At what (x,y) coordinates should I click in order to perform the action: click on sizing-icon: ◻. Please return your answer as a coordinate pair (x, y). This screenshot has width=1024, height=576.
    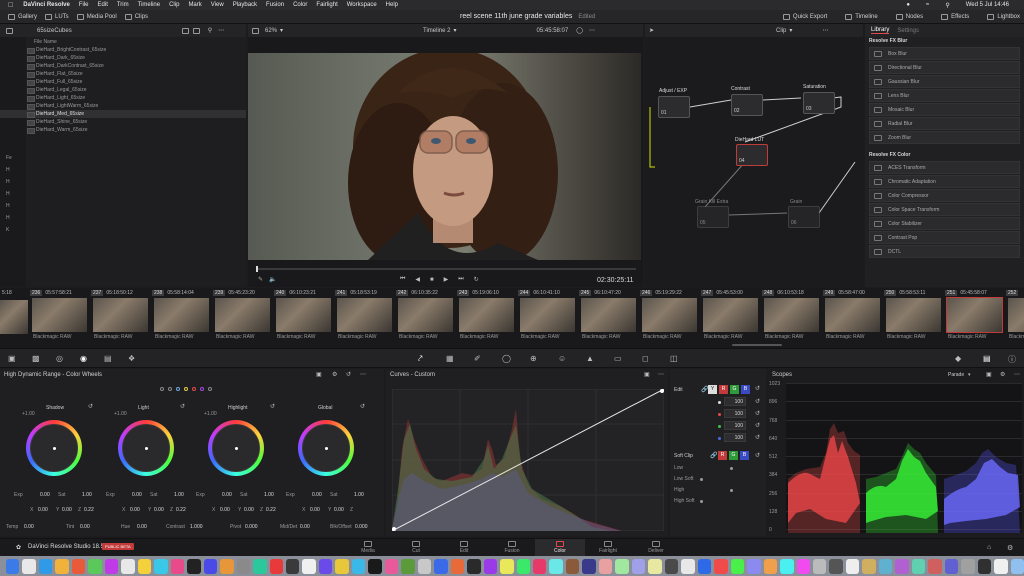
    Looking at the image, I should click on (645, 358).